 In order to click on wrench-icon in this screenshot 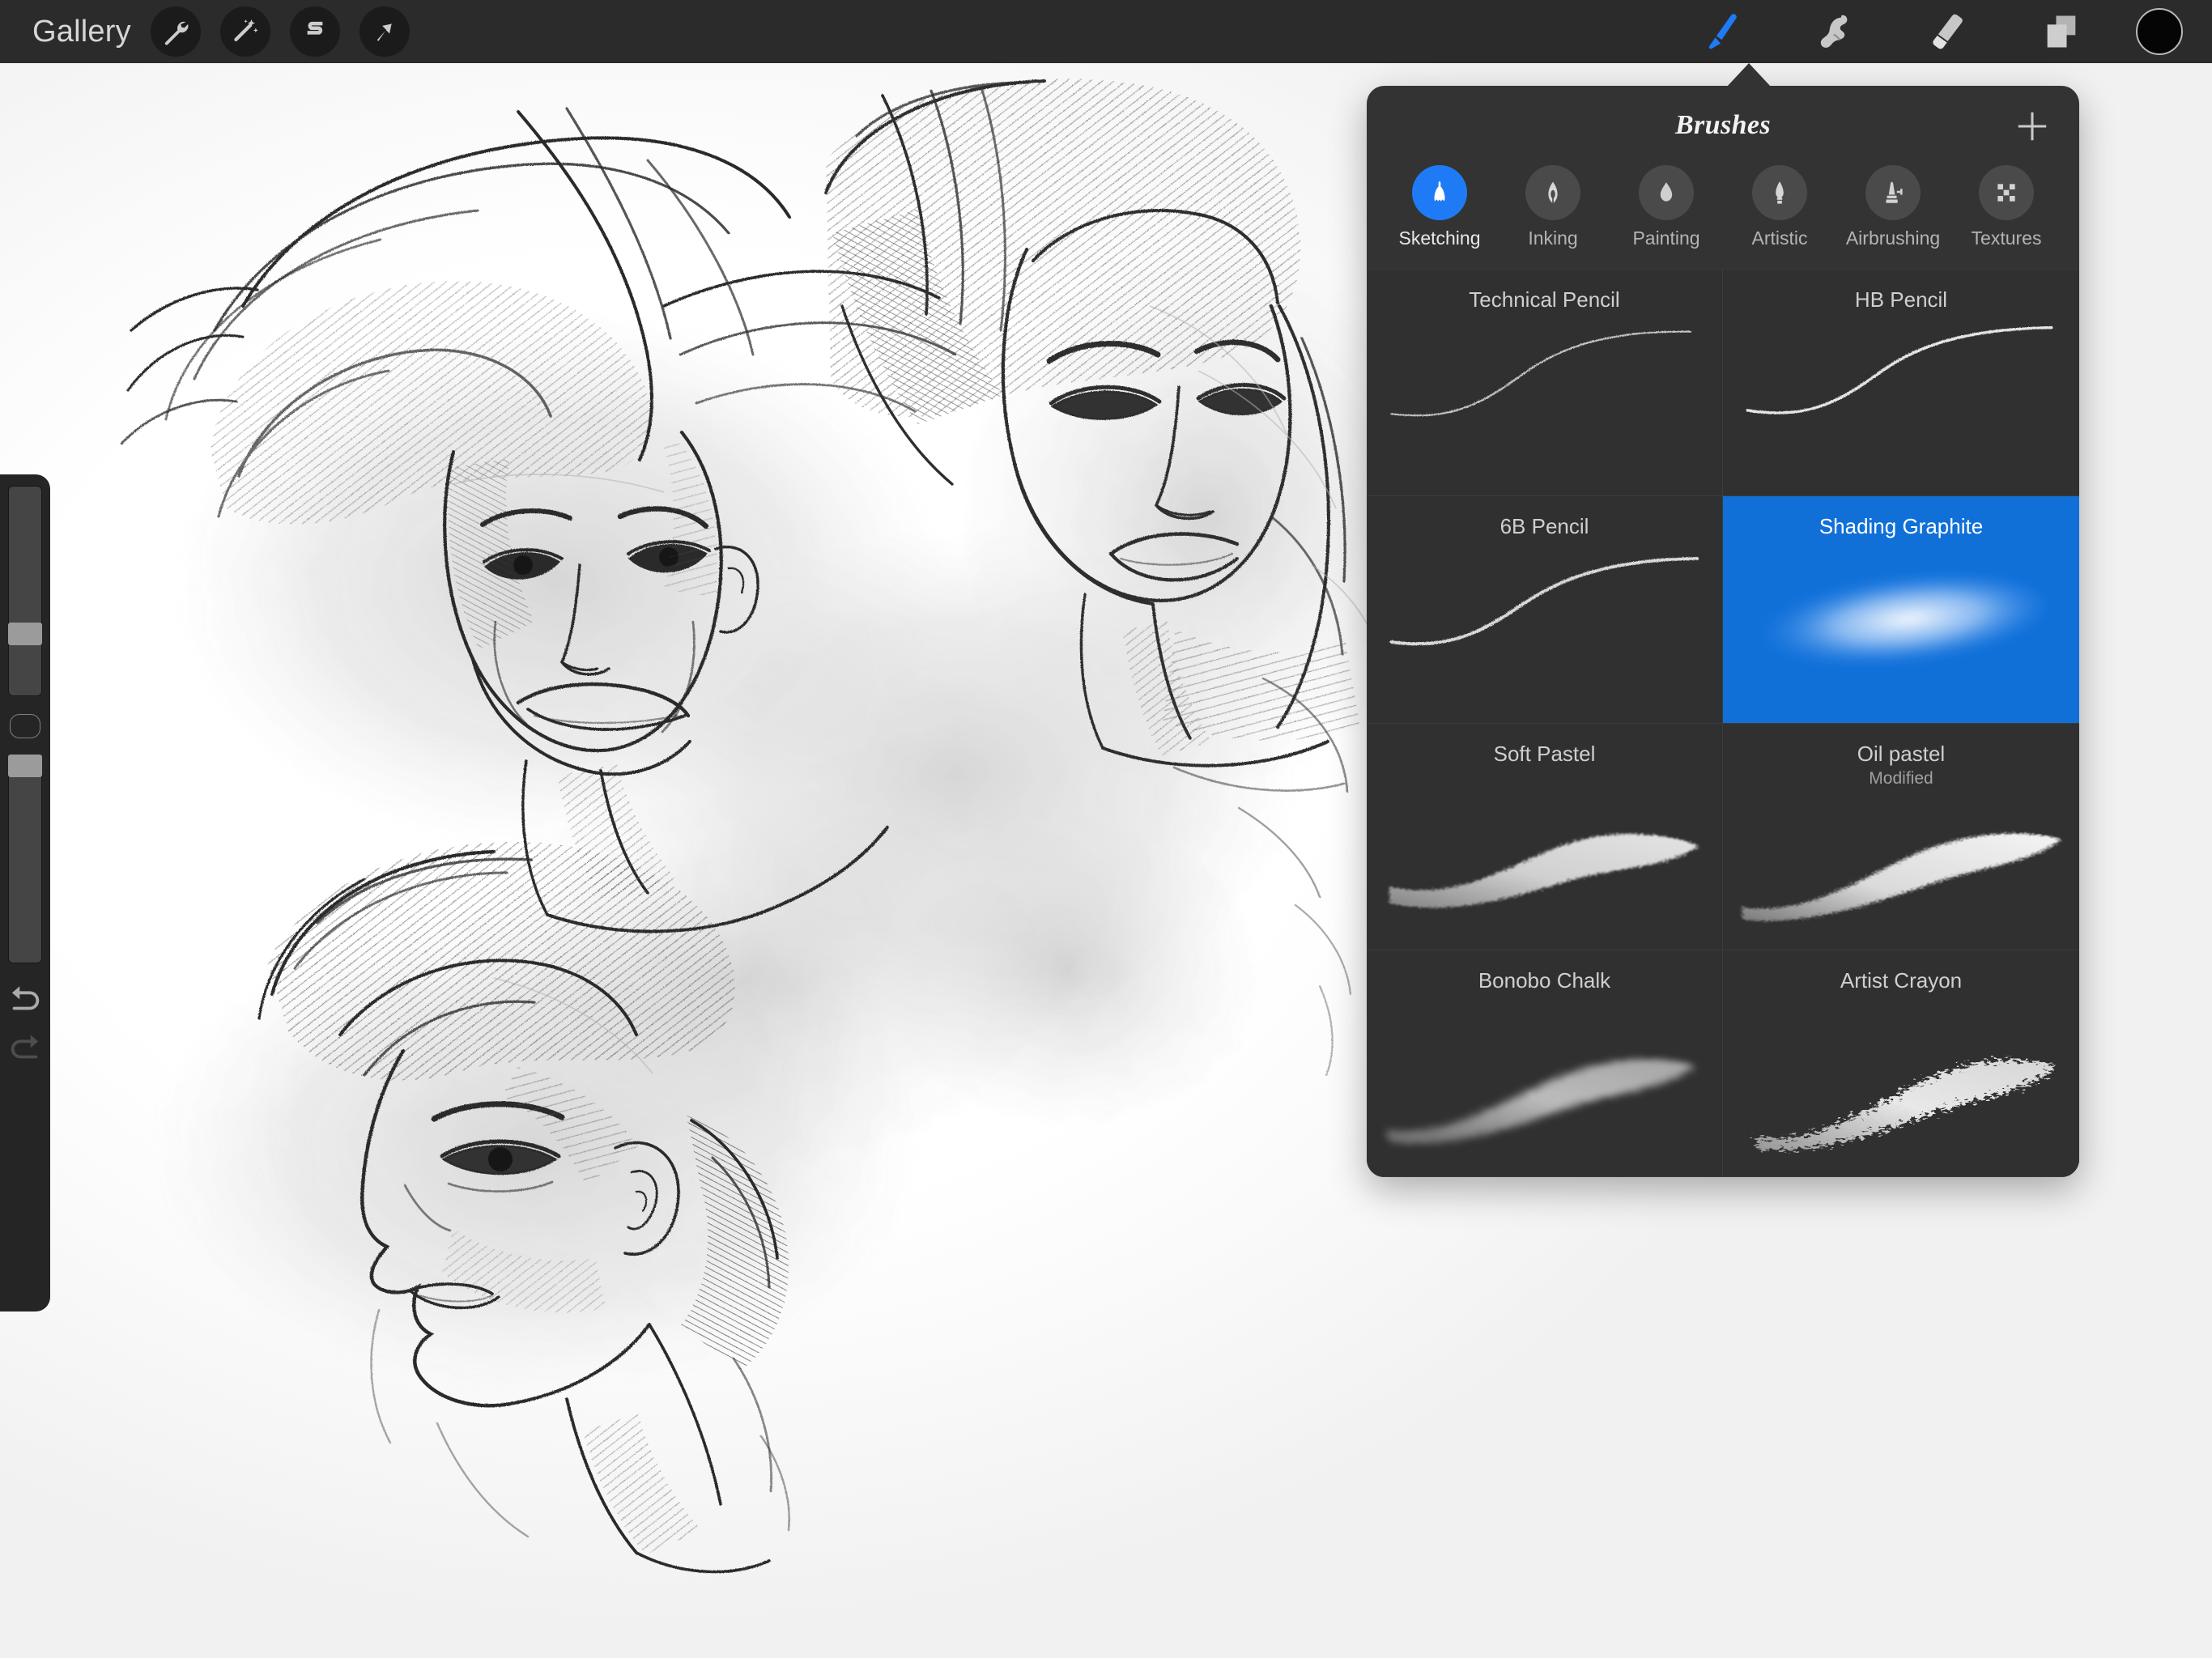, I will do `click(177, 33)`.